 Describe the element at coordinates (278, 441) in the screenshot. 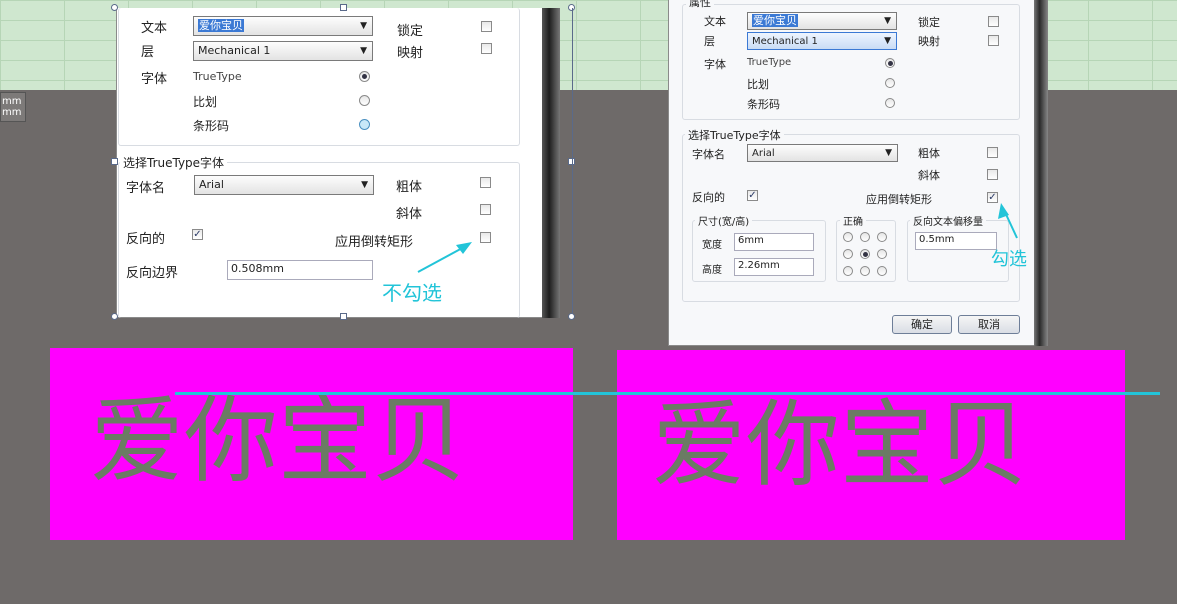

I see `left-canvas-text: 爱你宝贝` at that location.